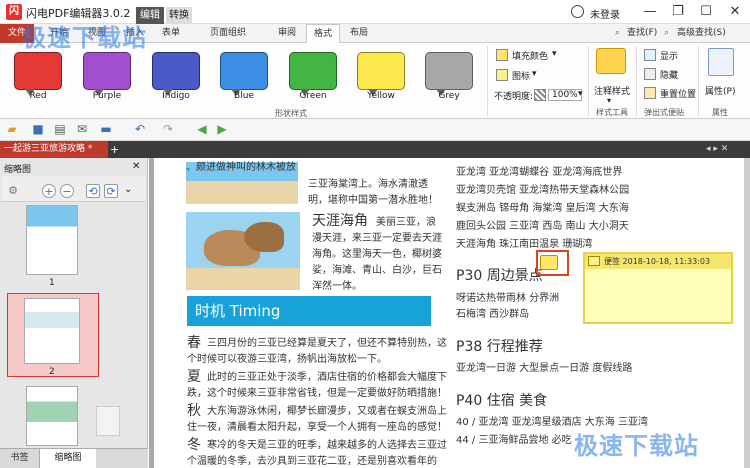 The height and width of the screenshot is (468, 750). I want to click on tab-bookmarks: 书签, so click(20, 458).